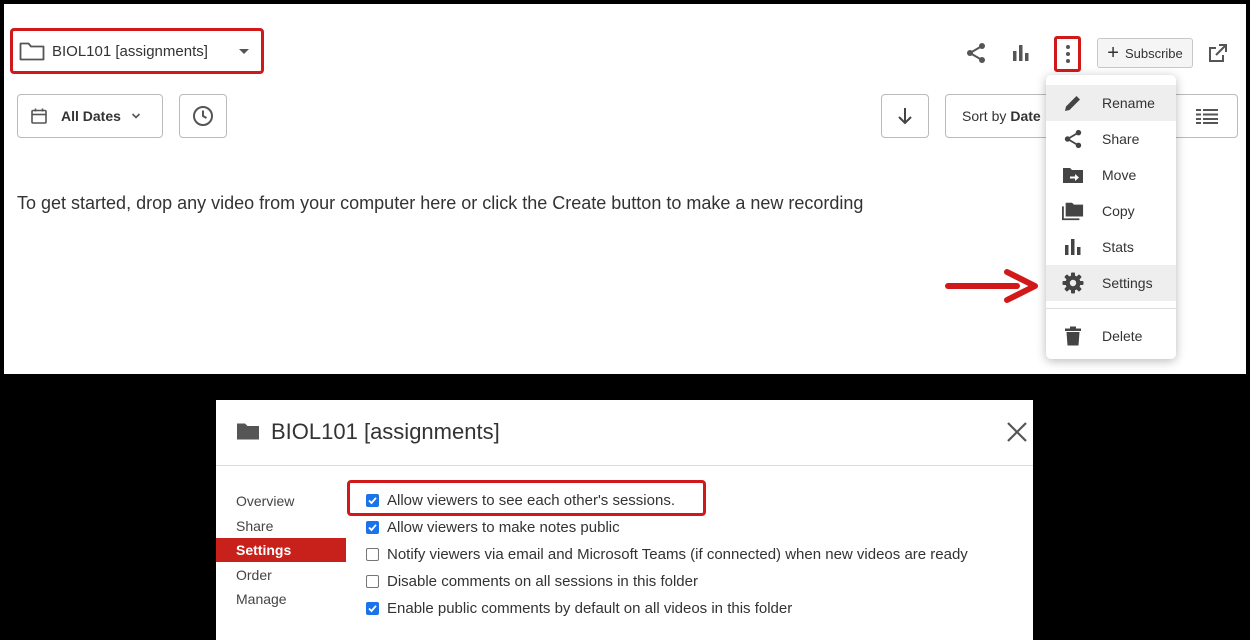 This screenshot has width=1250, height=640. What do you see at coordinates (244, 51) in the screenshot?
I see `caret-down-icon` at bounding box center [244, 51].